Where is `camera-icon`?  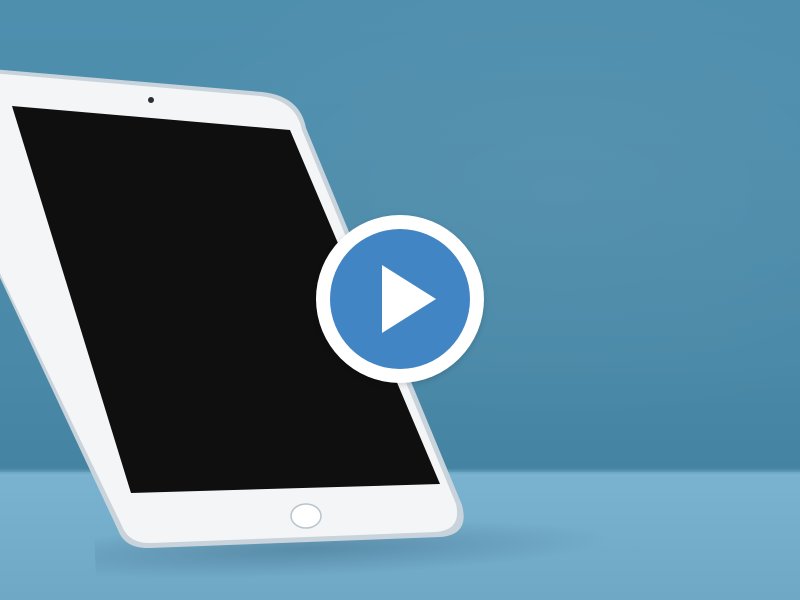
camera-icon is located at coordinates (151, 100).